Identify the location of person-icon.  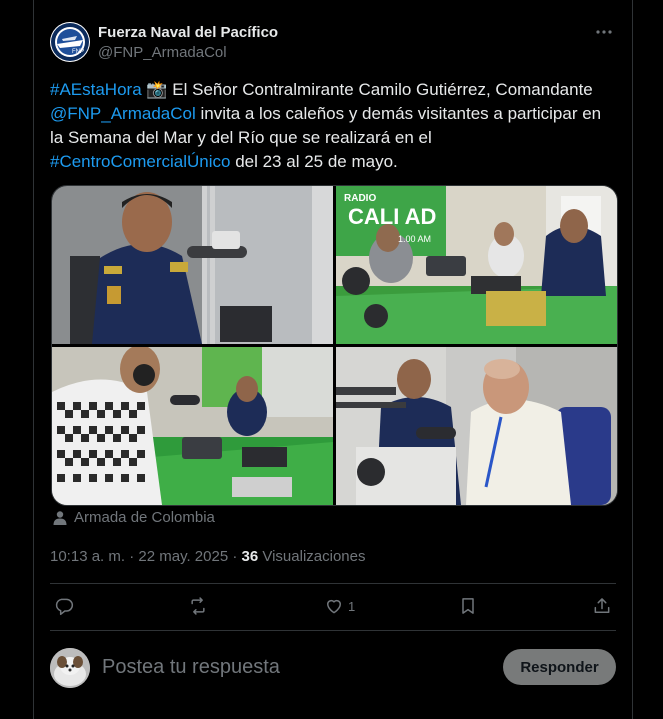
(60, 517).